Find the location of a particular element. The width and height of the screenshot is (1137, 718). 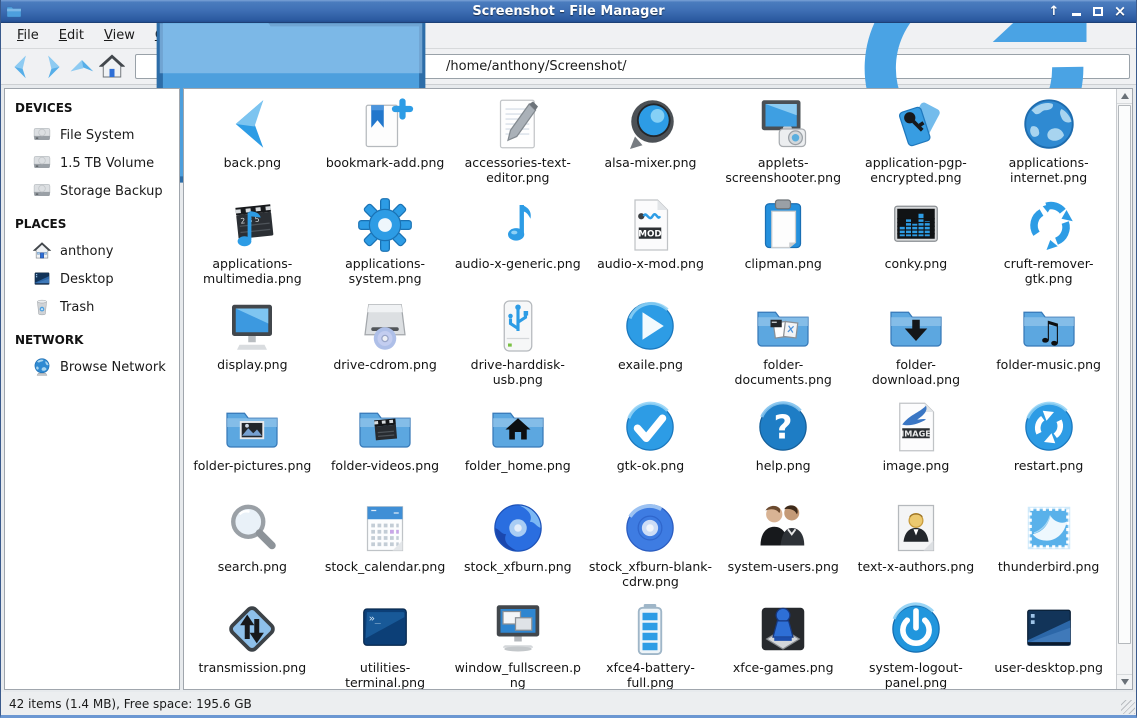

minimize-button is located at coordinates (1076, 11).